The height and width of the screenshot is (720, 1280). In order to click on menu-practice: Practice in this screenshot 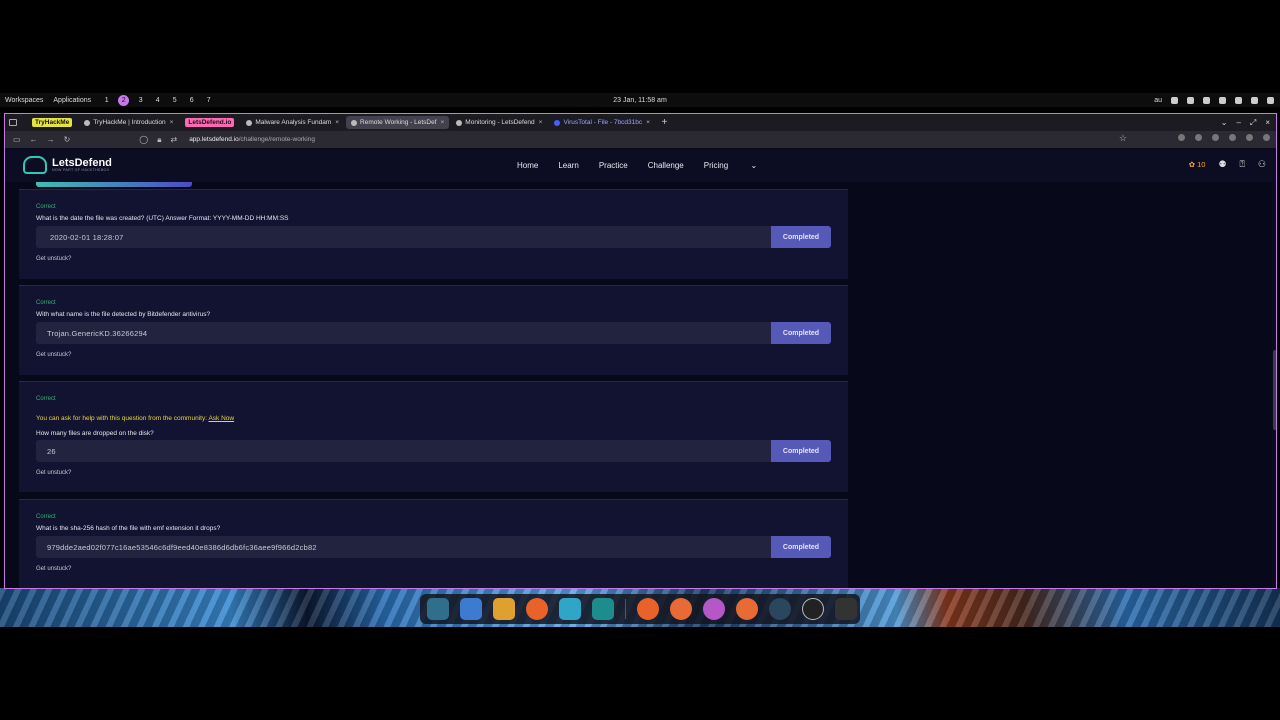, I will do `click(613, 165)`.